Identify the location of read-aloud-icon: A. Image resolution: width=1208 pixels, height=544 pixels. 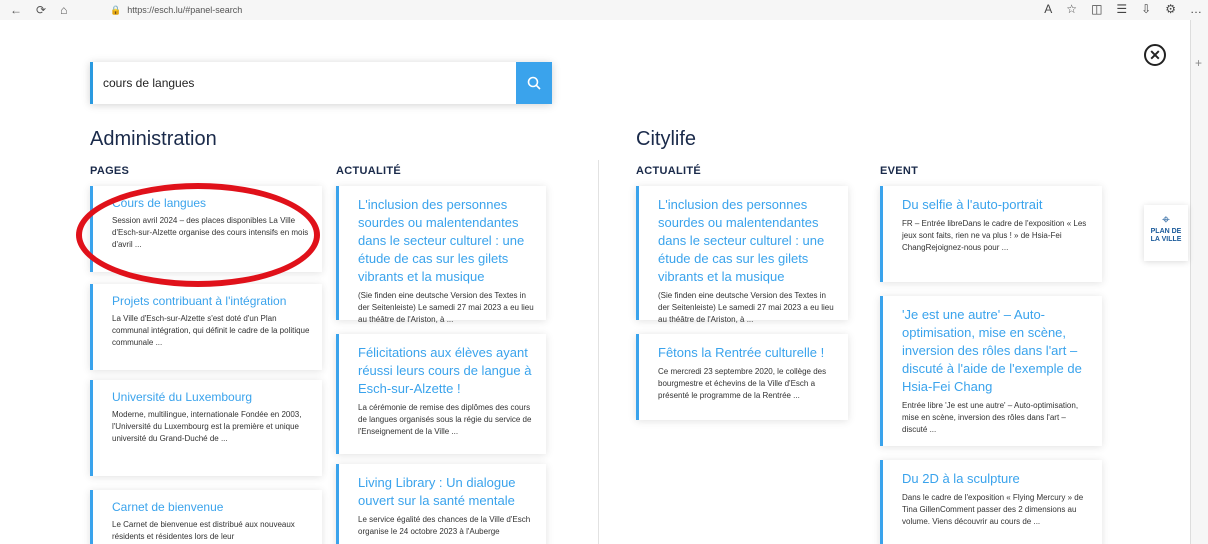
(1048, 9).